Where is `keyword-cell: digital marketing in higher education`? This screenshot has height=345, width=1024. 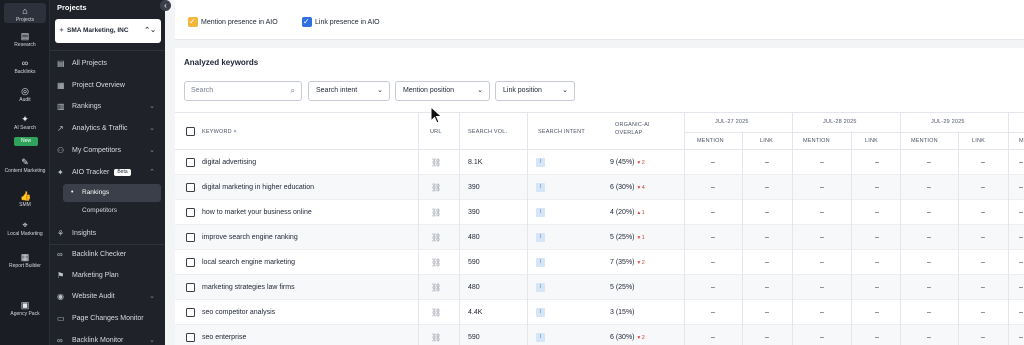
keyword-cell: digital marketing in higher education is located at coordinates (258, 187).